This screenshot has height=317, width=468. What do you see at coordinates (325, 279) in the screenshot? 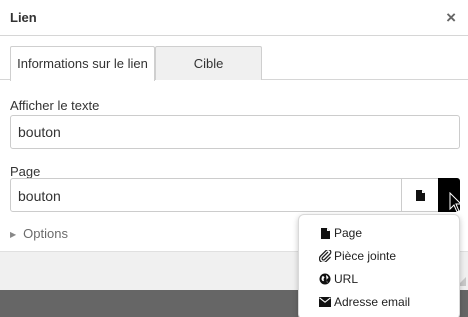
I see `globe-icon` at bounding box center [325, 279].